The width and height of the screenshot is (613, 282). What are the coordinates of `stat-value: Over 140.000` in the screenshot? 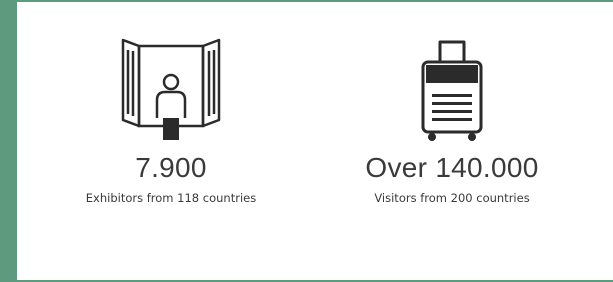 It's located at (452, 167).